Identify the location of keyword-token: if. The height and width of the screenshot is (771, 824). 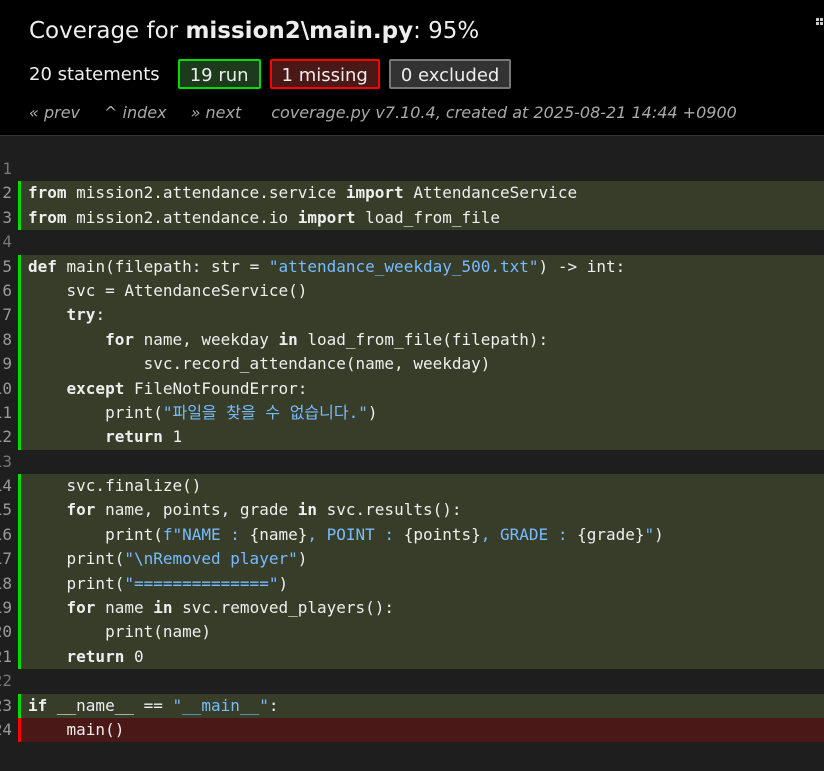
(38, 705).